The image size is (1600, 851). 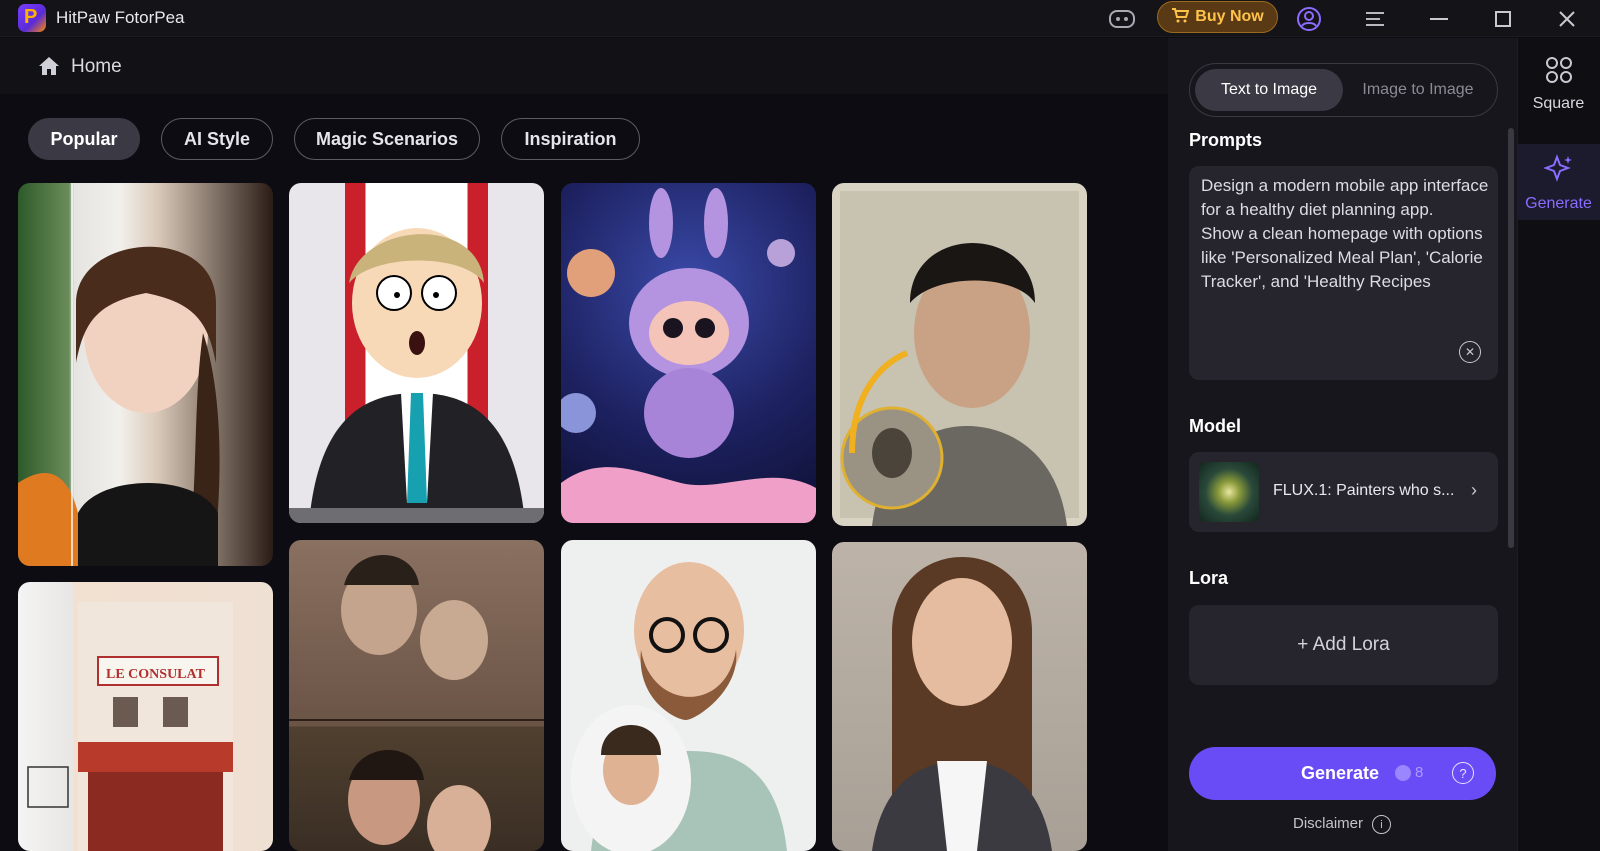 I want to click on chip-inspiration: Inspiration, so click(x=570, y=139).